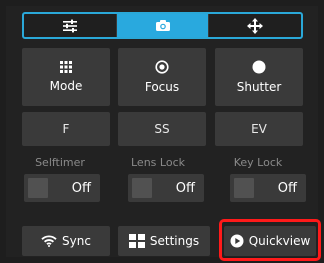  I want to click on shutter-speed-button: SS, so click(162, 129).